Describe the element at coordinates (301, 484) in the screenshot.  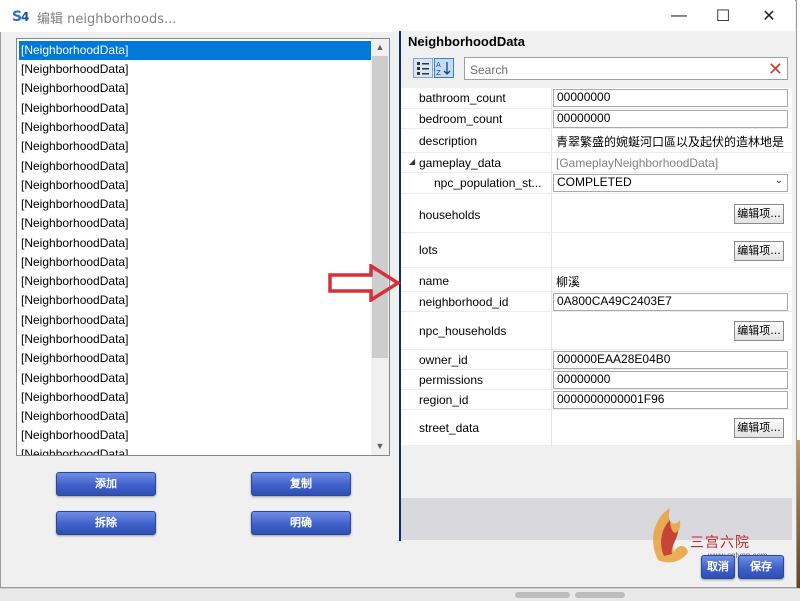
I see `copy-button: 复制` at that location.